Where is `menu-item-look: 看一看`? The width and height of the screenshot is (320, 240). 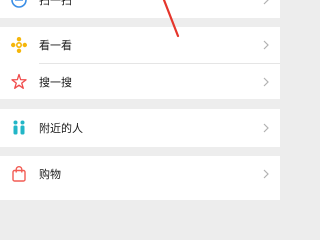
menu-item-look: 看一看 is located at coordinates (140, 45).